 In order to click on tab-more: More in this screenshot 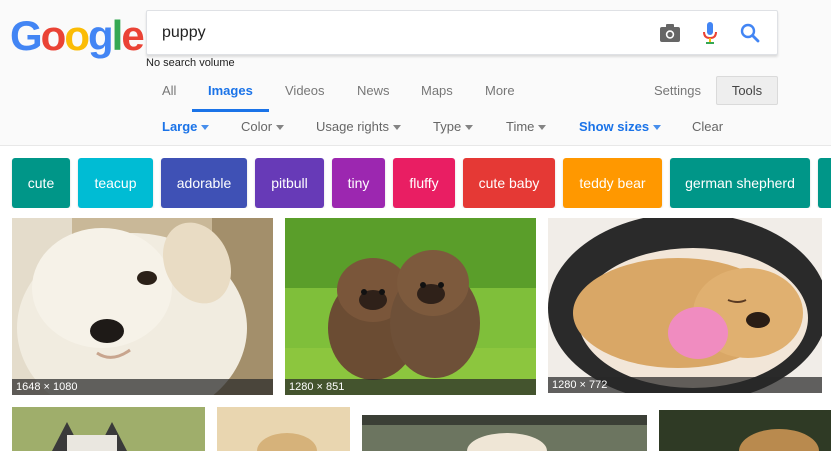, I will do `click(500, 90)`.